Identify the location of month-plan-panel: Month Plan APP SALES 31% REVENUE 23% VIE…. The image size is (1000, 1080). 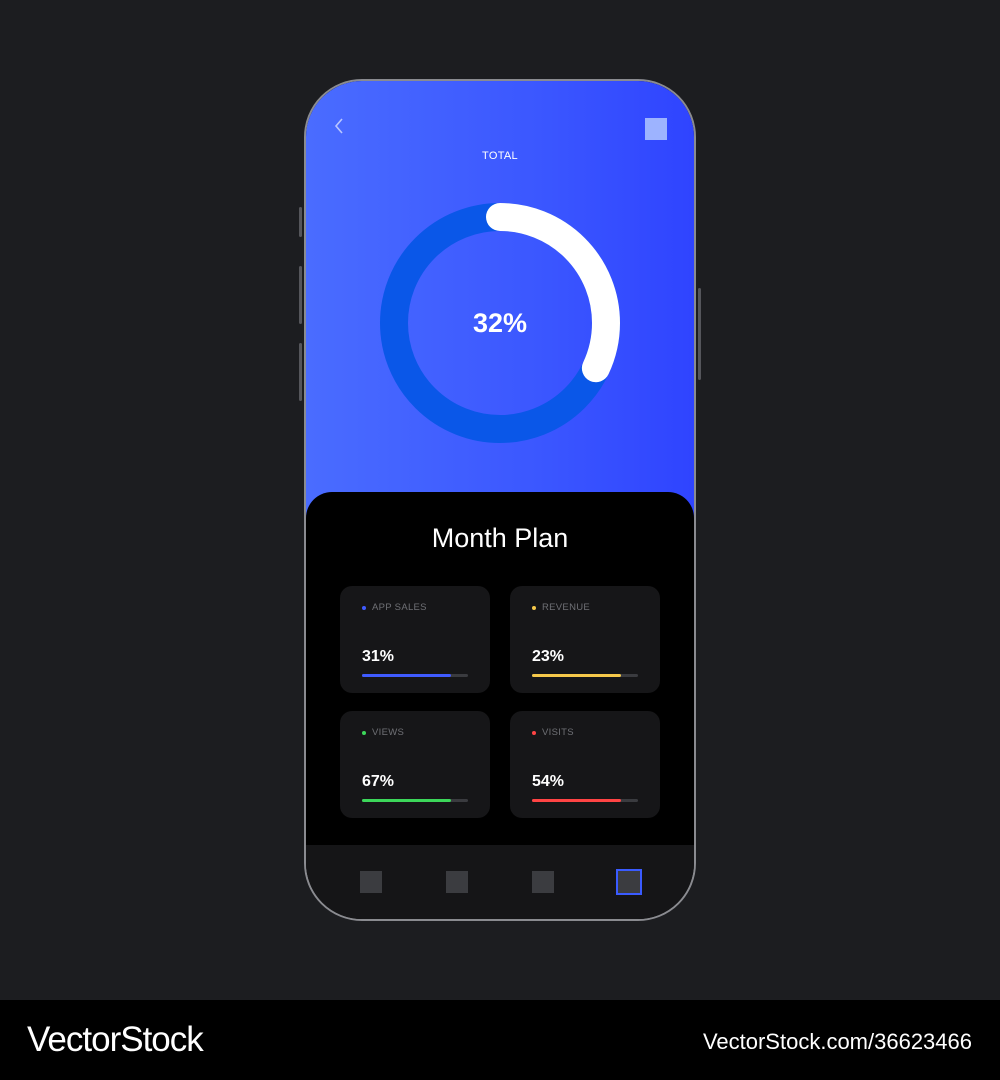
(500, 672).